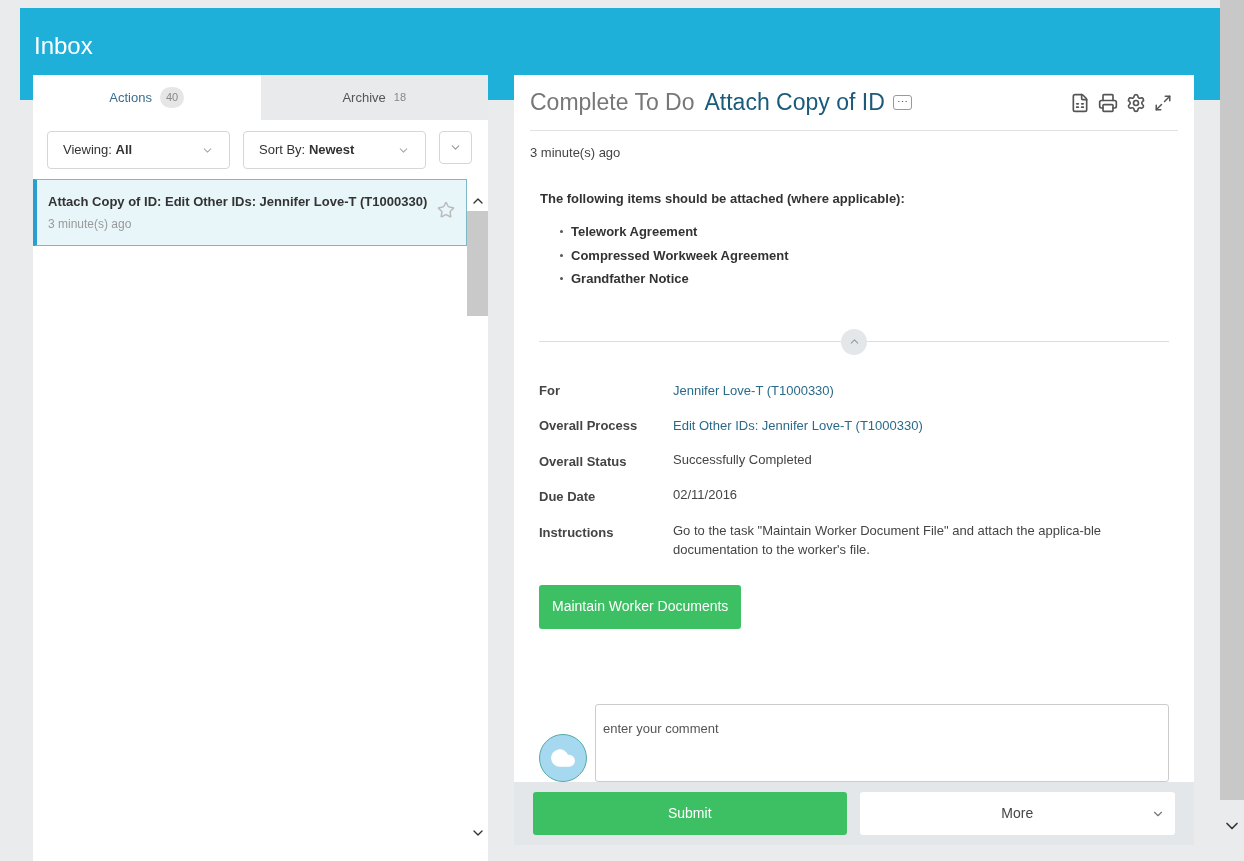 The height and width of the screenshot is (861, 1244). Describe the element at coordinates (854, 341) in the screenshot. I see `collapse-button` at that location.